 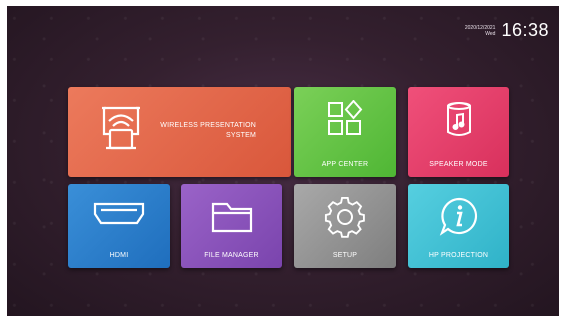 I want to click on folder-icon, so click(x=232, y=219).